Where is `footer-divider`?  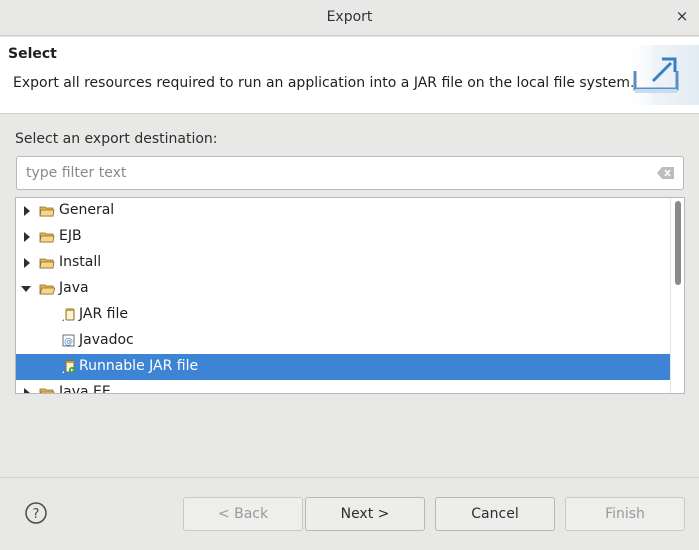
footer-divider is located at coordinates (349, 477).